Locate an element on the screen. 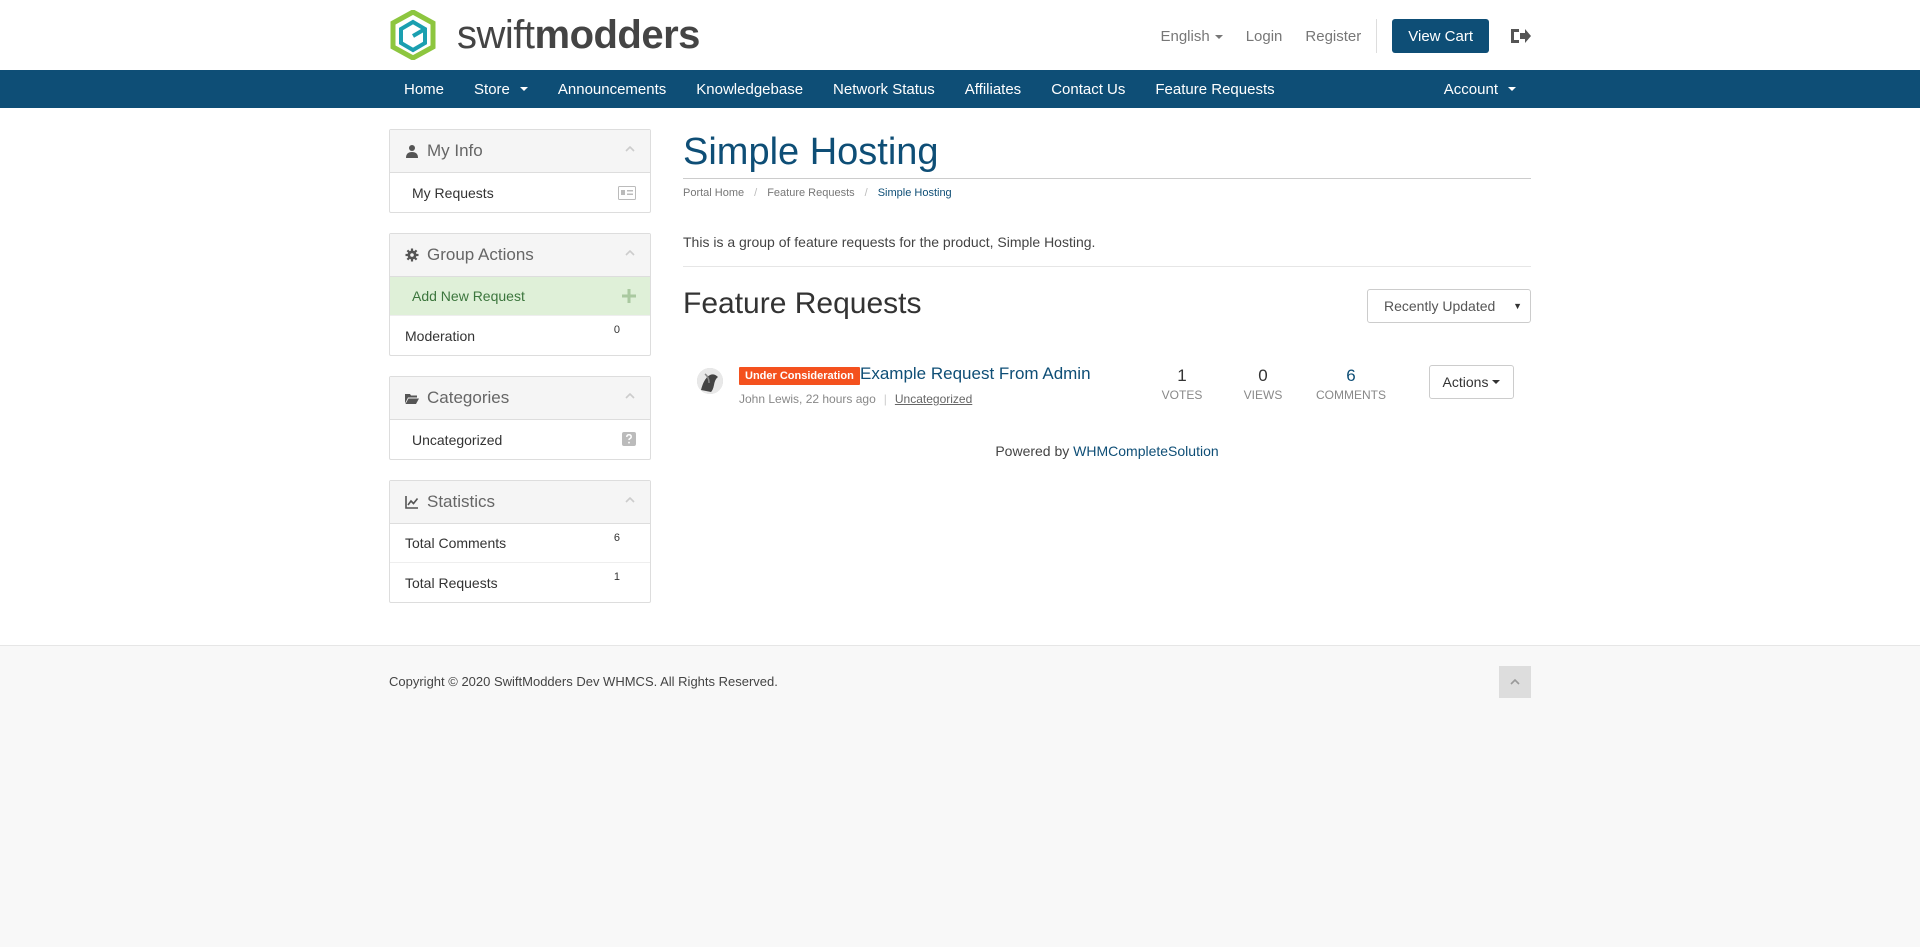 The image size is (1920, 947). nav-home: Home is located at coordinates (424, 89).